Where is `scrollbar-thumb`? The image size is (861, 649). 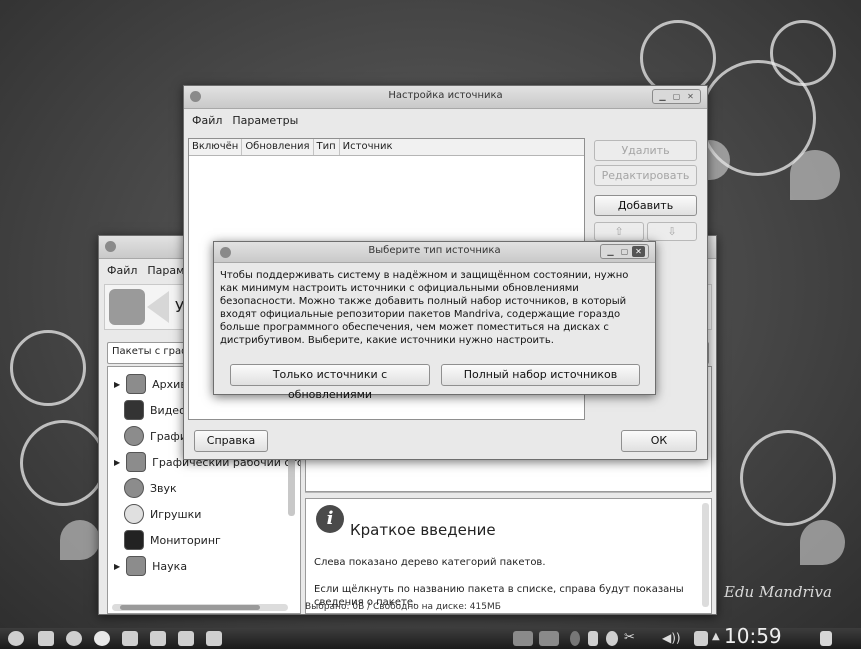 scrollbar-thumb is located at coordinates (190, 607).